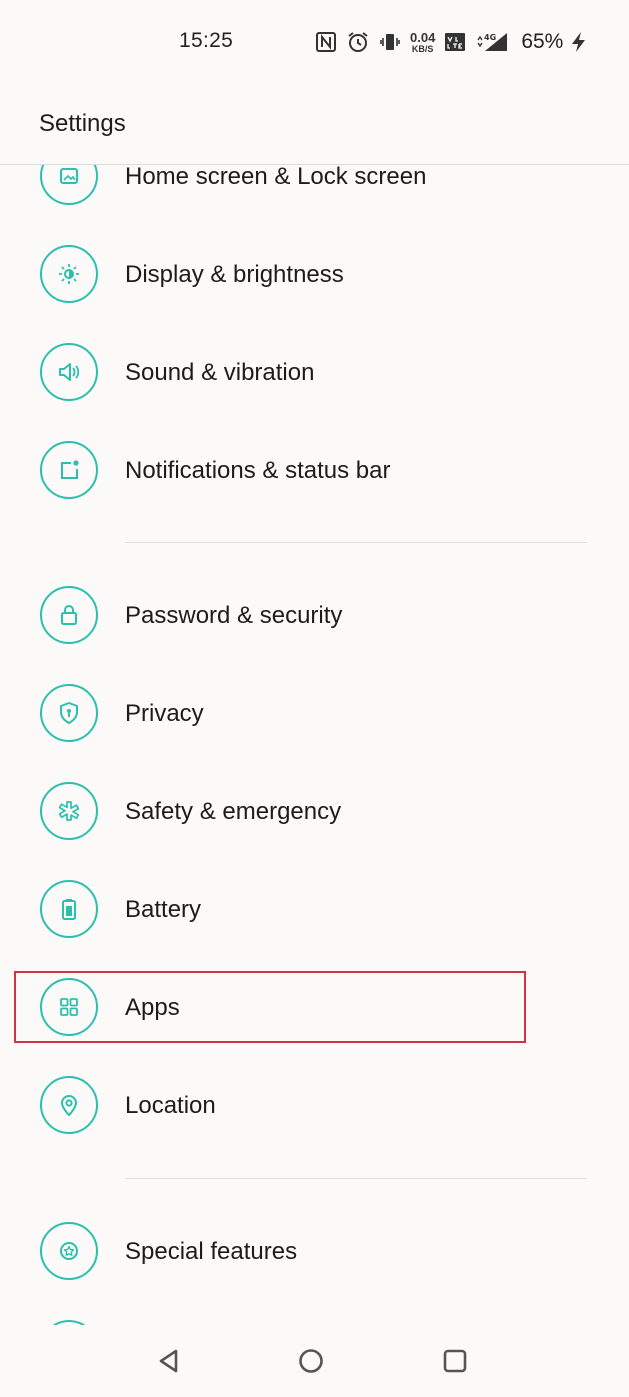 The height and width of the screenshot is (1397, 629). What do you see at coordinates (579, 42) in the screenshot?
I see `charging-icon` at bounding box center [579, 42].